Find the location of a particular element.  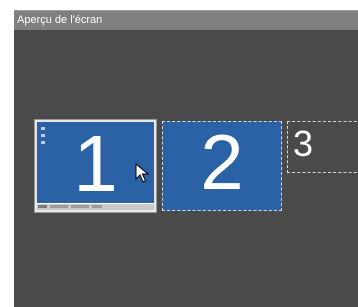

desktop-taskbar is located at coordinates (95, 206).